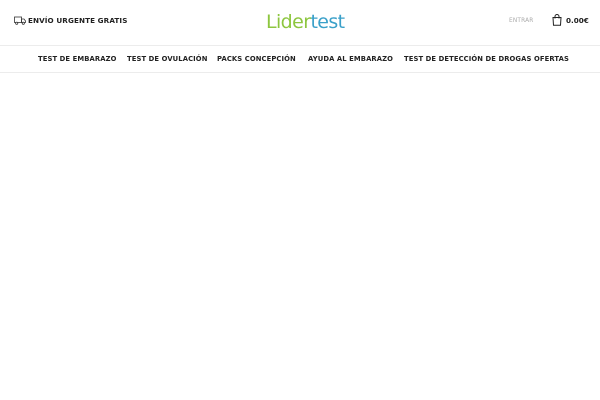  Describe the element at coordinates (78, 20) in the screenshot. I see `free-shipping-text: ENVÍO URGENTE GRATIS` at that location.